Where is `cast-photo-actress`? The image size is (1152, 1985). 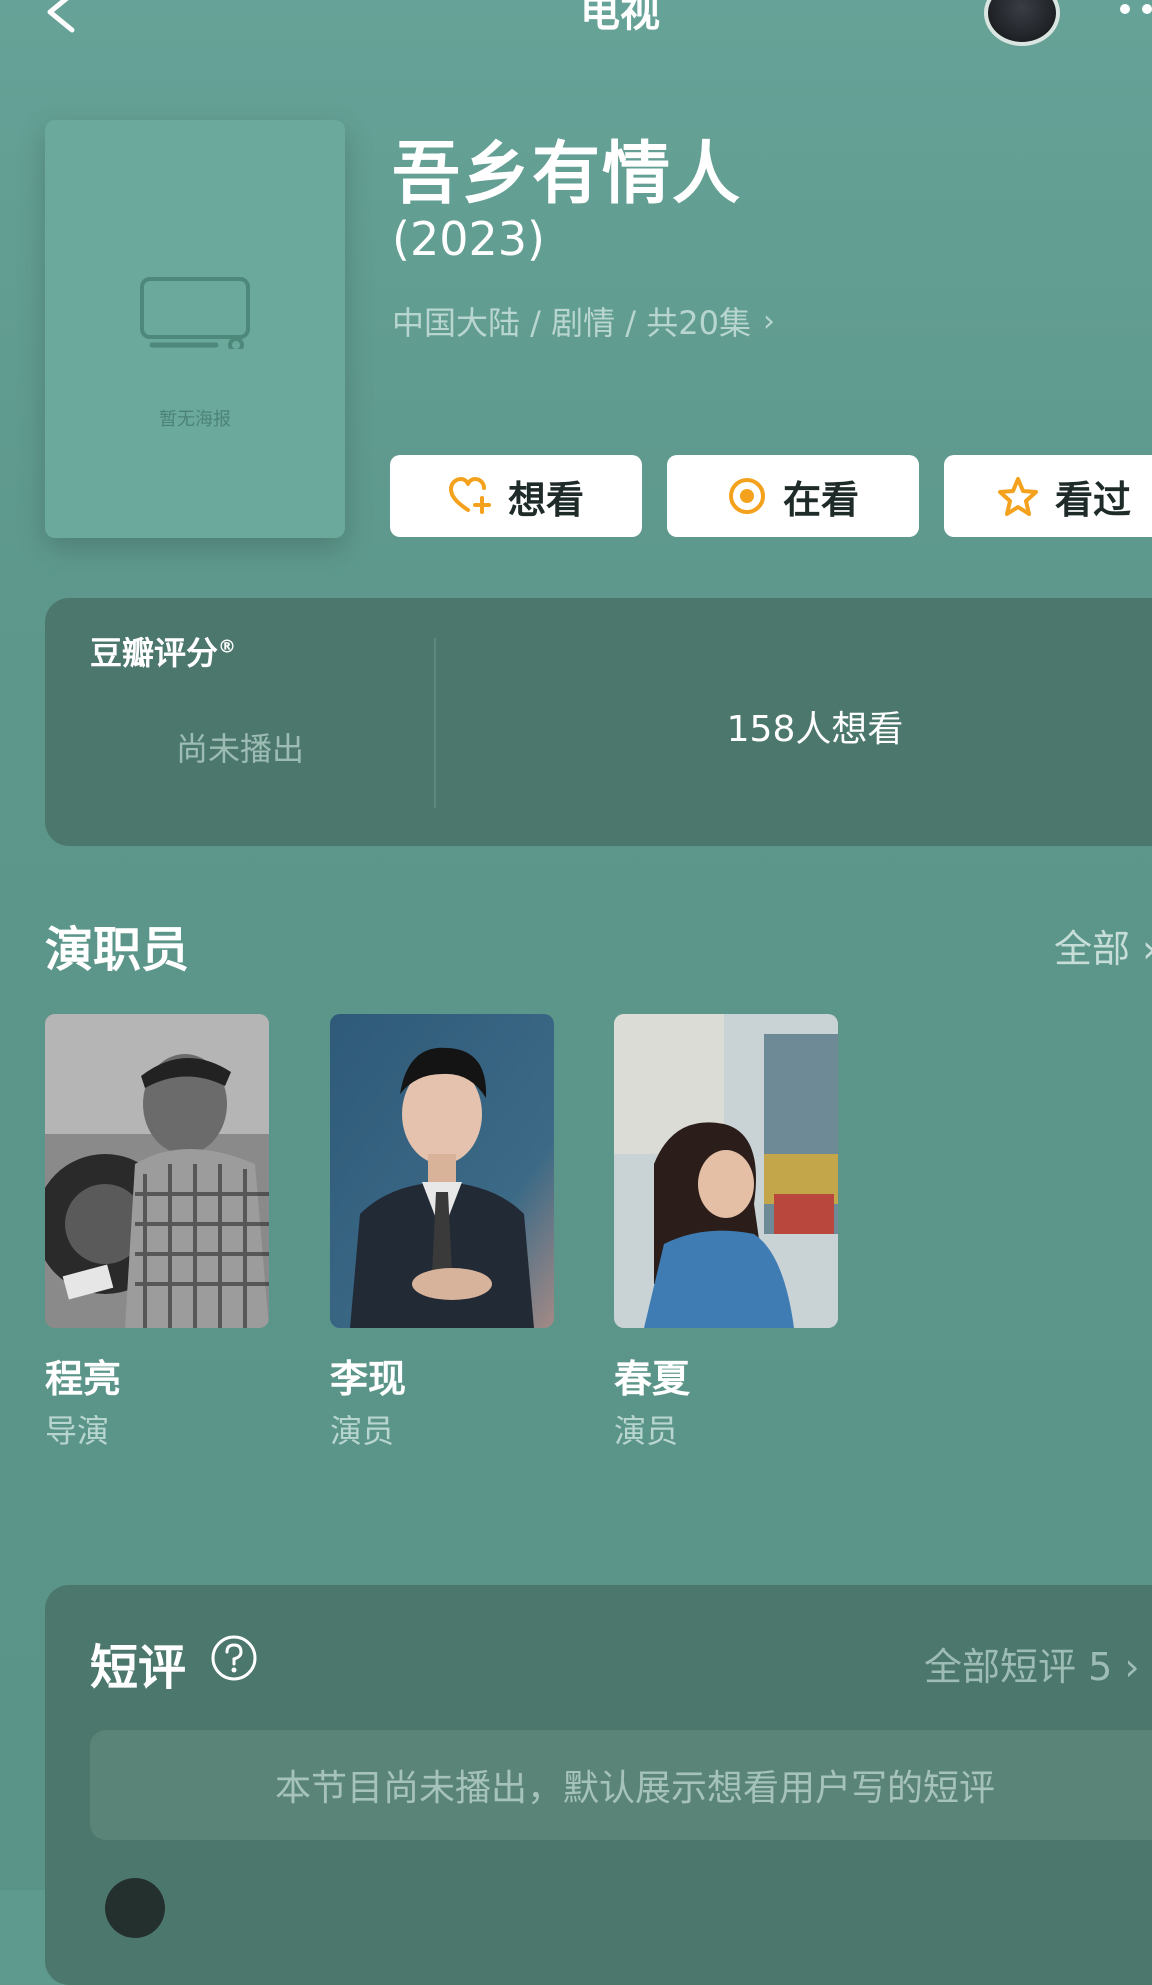
cast-photo-actress is located at coordinates (726, 1171).